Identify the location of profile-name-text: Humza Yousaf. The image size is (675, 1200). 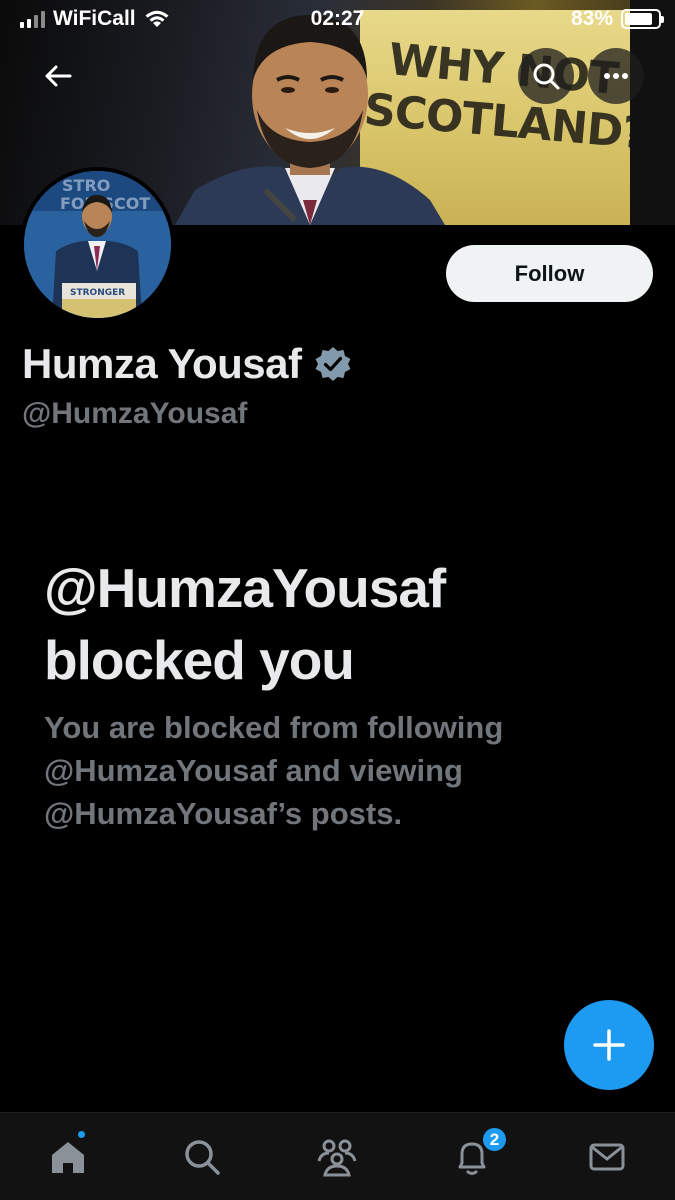
(162, 363).